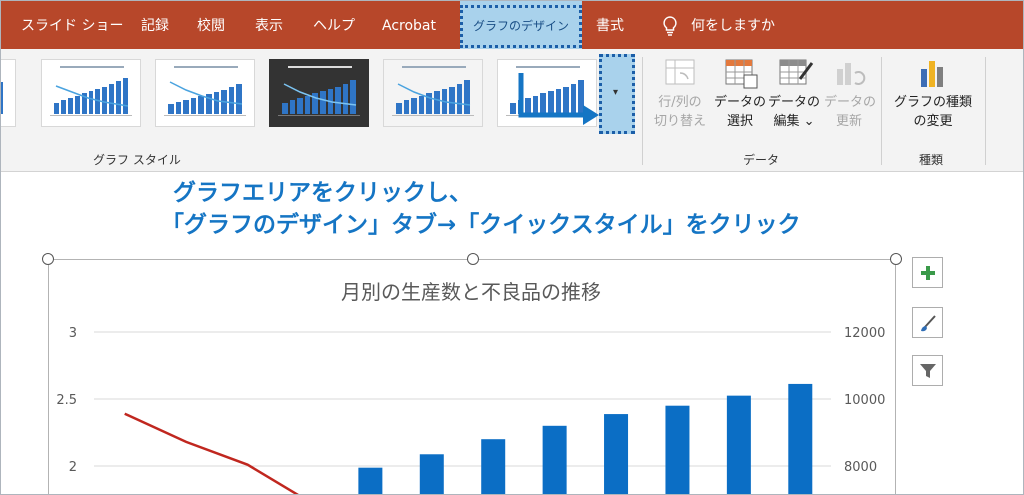 This screenshot has height=495, width=1024. I want to click on y-left-tick-label: 2.5, so click(66, 400).